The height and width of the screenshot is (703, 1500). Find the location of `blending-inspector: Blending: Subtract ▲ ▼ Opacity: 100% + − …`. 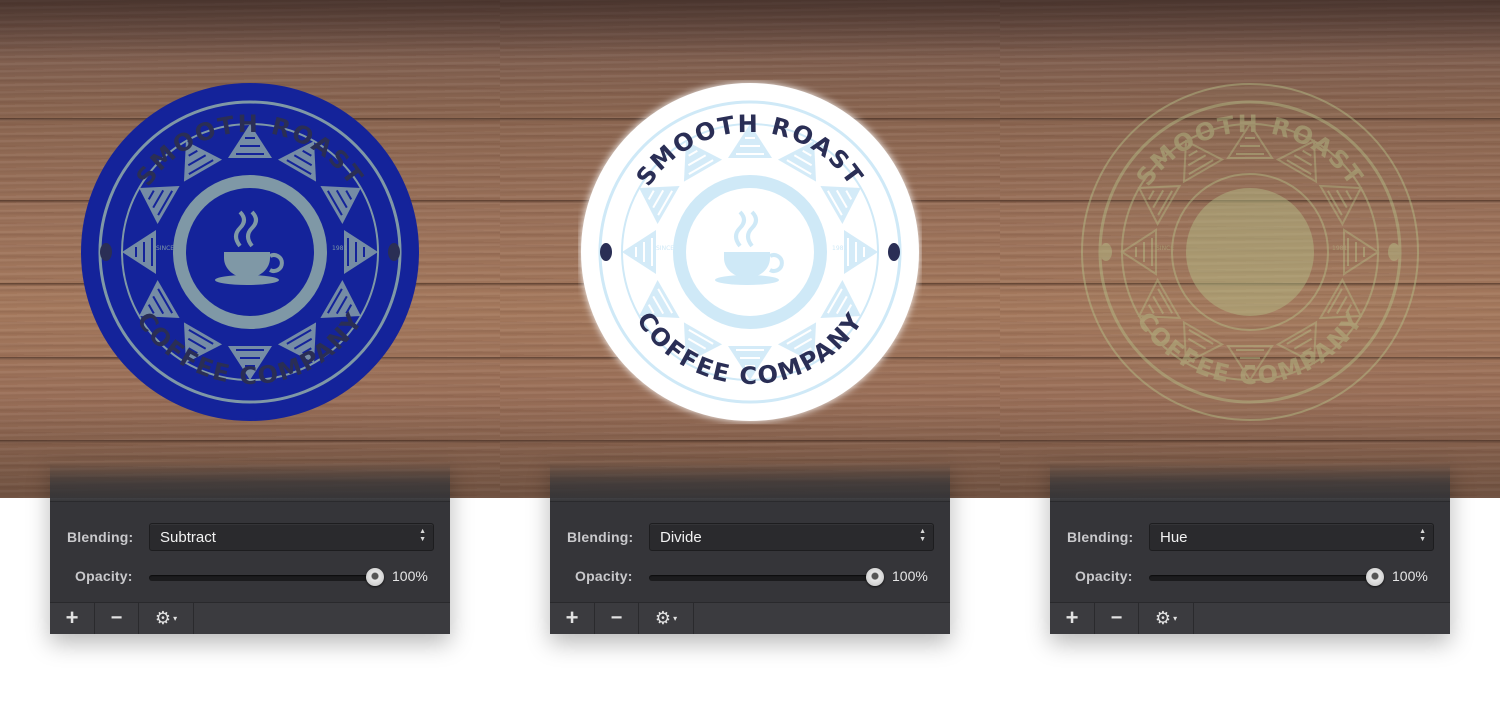

blending-inspector: Blending: Subtract ▲ ▼ Opacity: 100% + − … is located at coordinates (250, 547).